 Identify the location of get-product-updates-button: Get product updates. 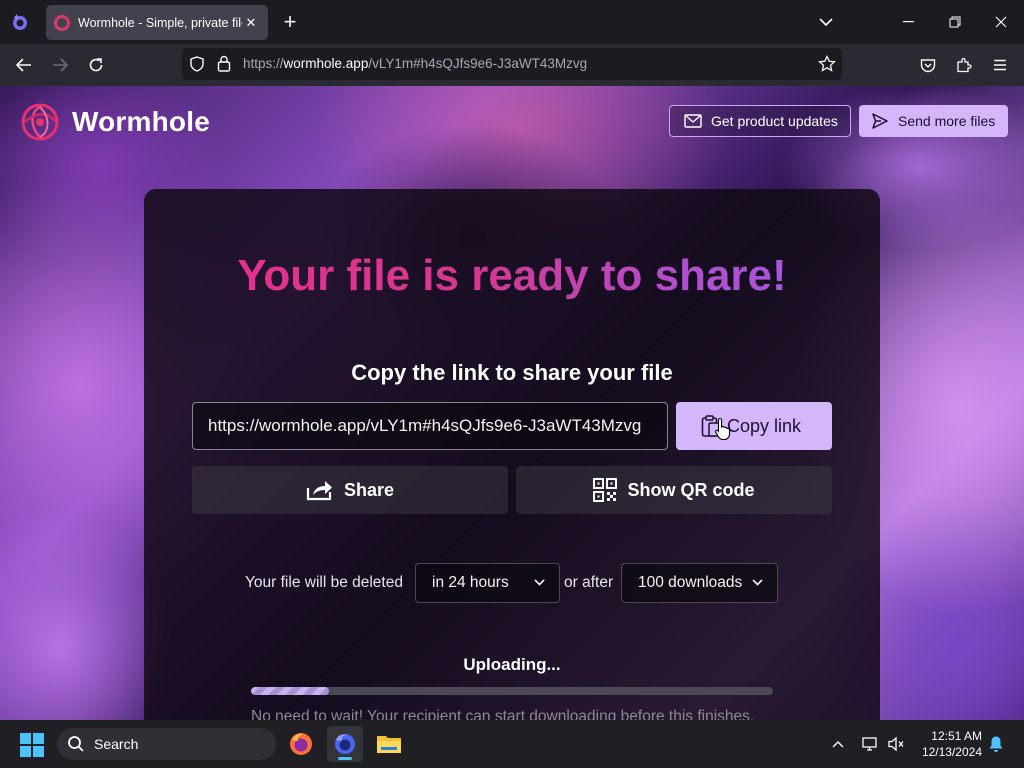
(760, 121).